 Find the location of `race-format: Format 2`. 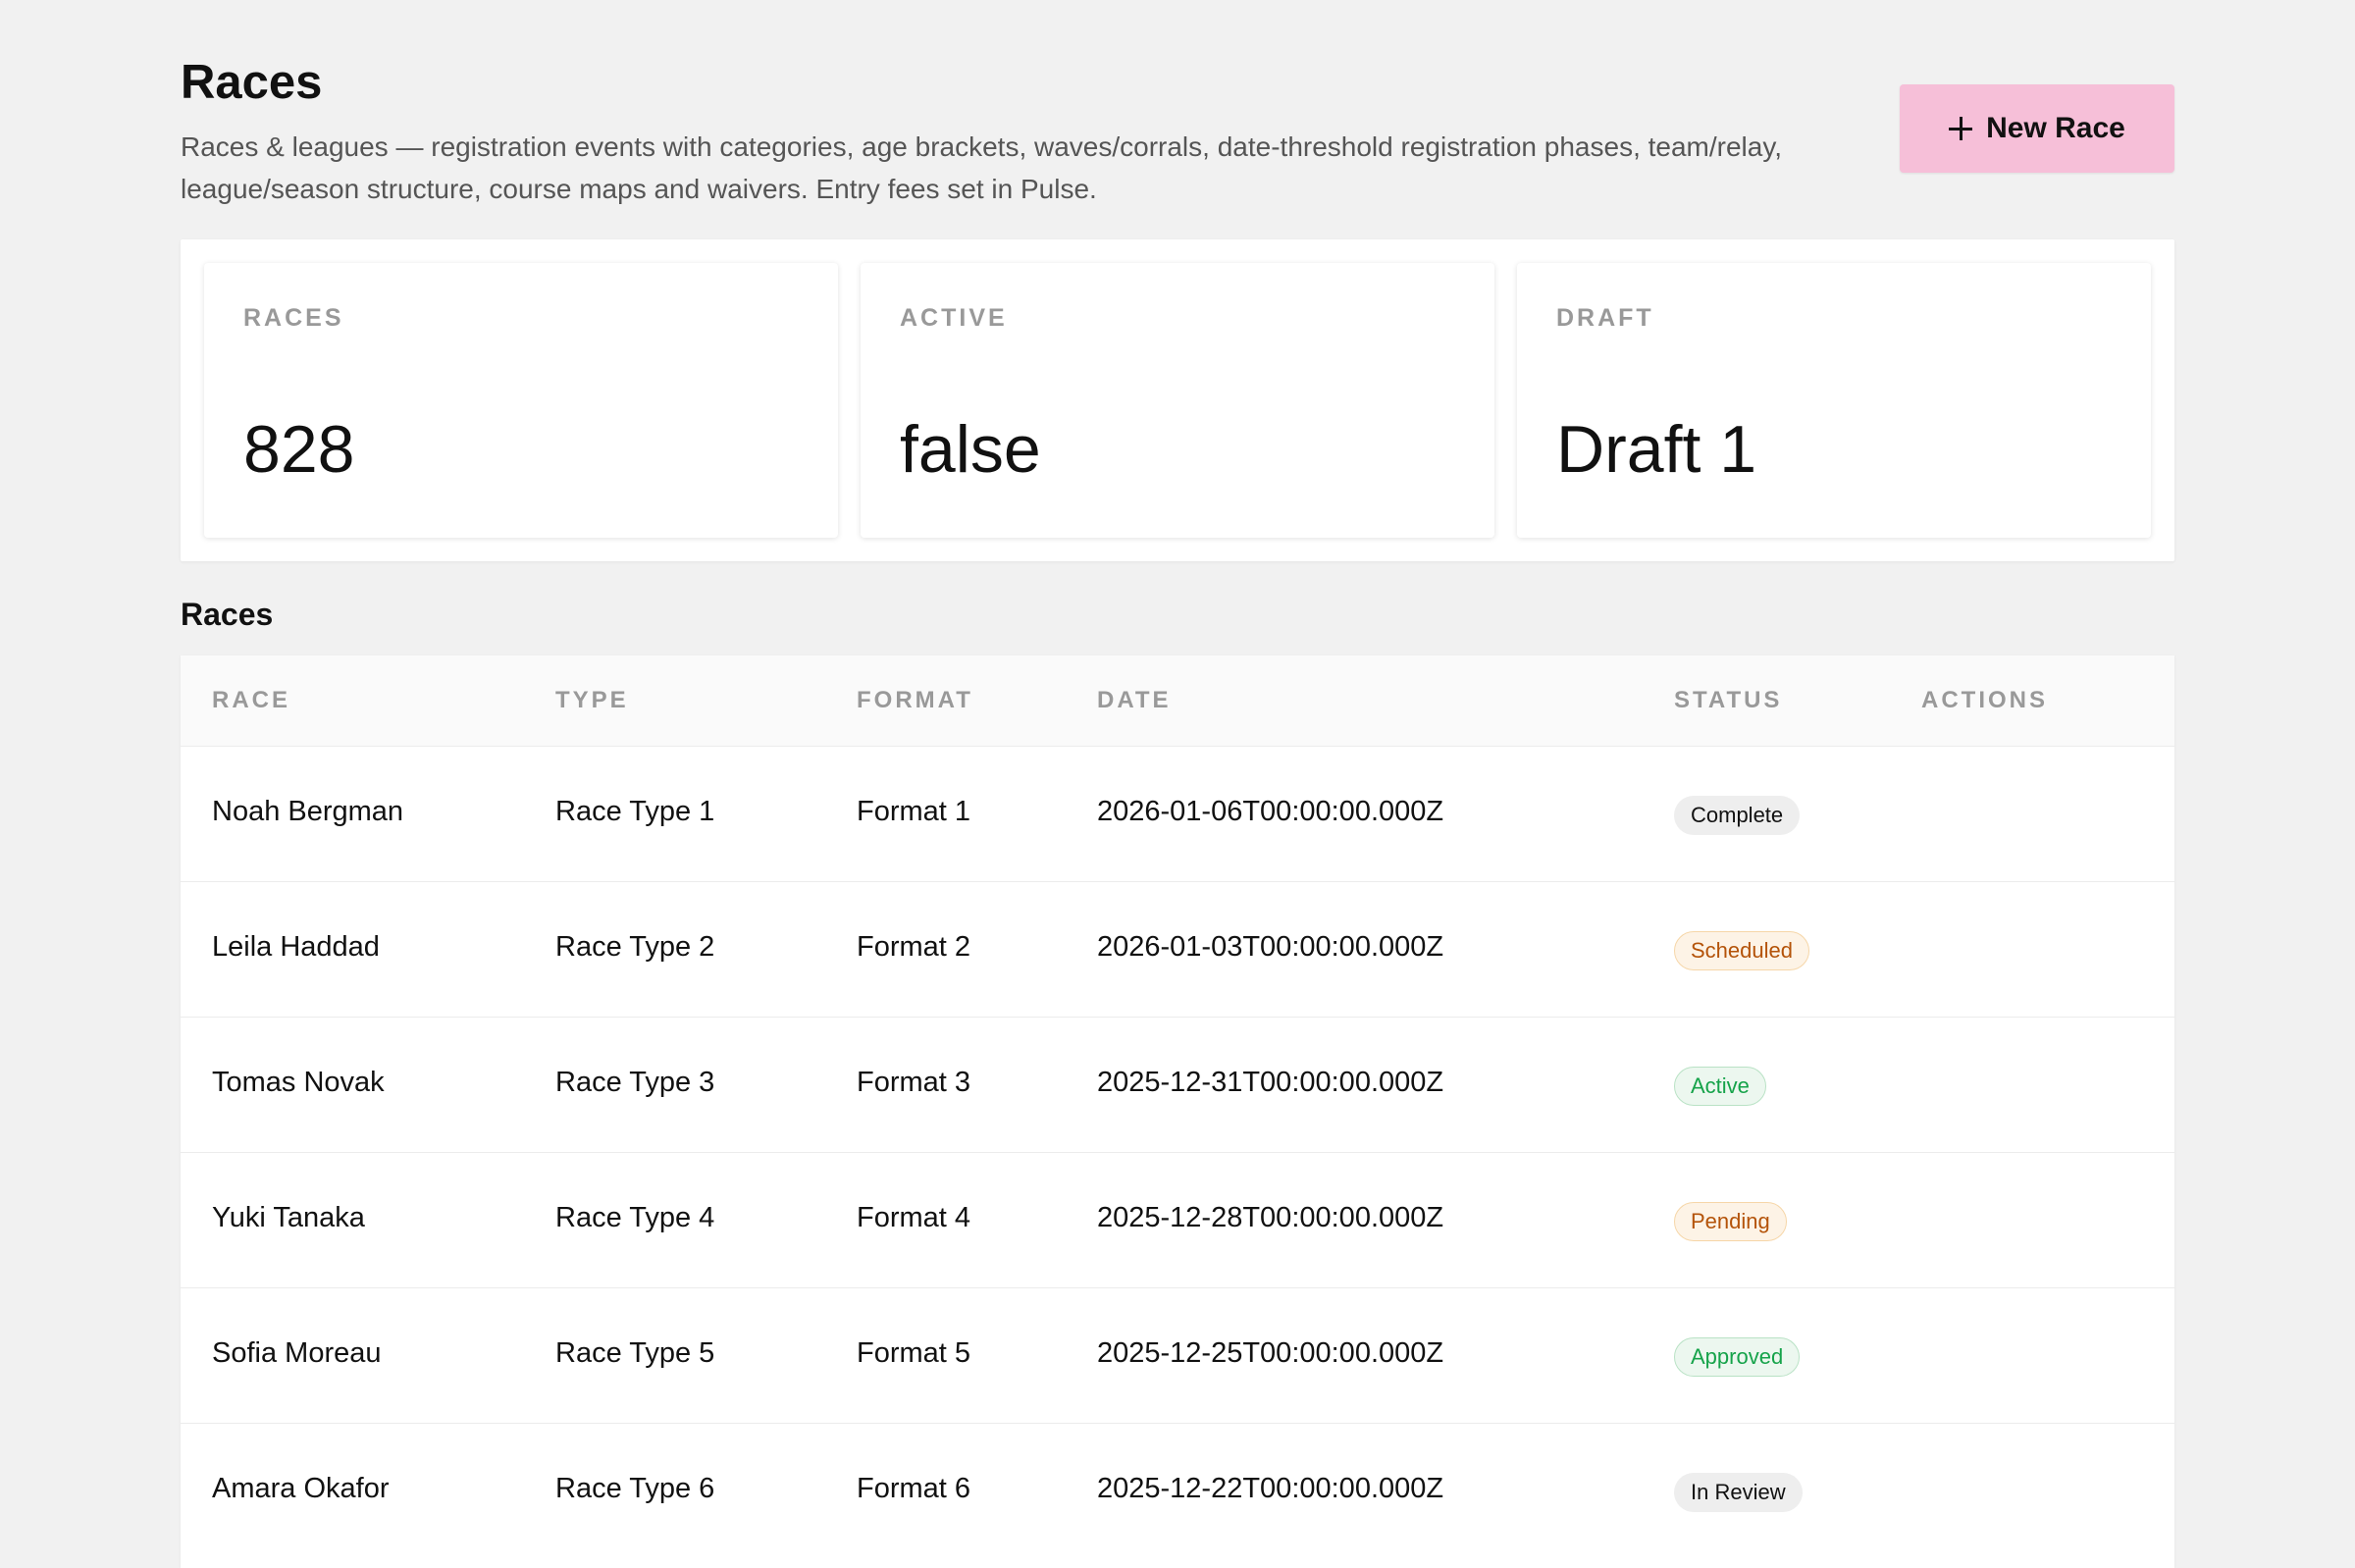

race-format: Format 2 is located at coordinates (914, 947).